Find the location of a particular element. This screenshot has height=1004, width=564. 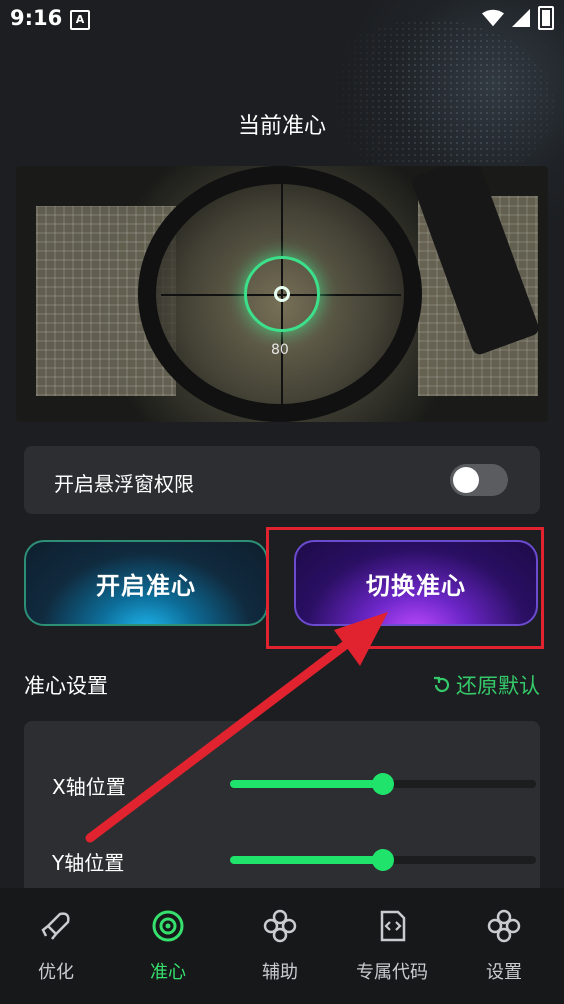

hud-distance: 80 is located at coordinates (280, 350).